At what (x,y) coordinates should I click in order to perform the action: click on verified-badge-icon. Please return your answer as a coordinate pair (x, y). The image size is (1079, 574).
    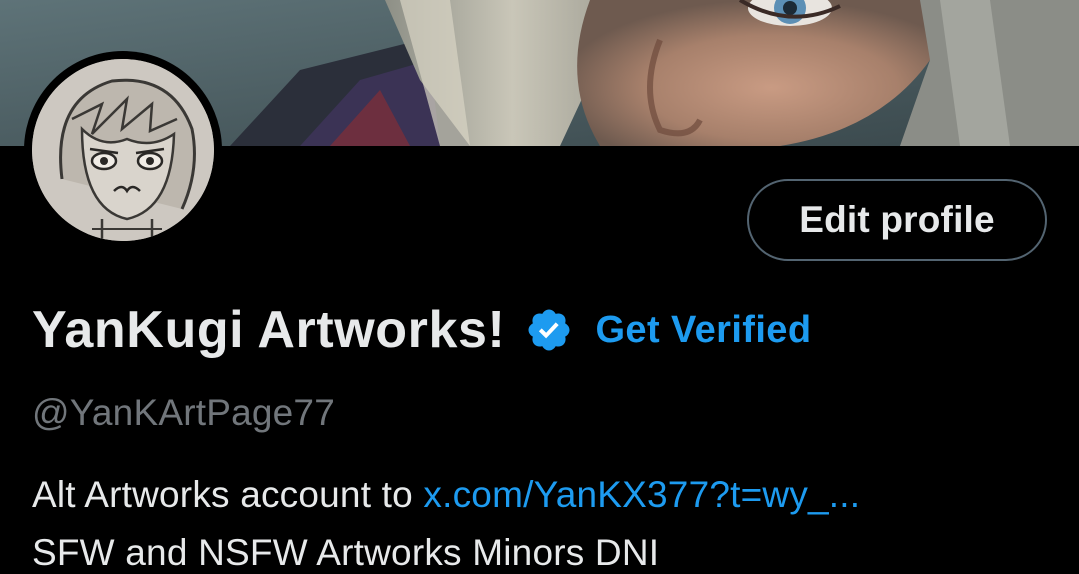
    Looking at the image, I should click on (549, 330).